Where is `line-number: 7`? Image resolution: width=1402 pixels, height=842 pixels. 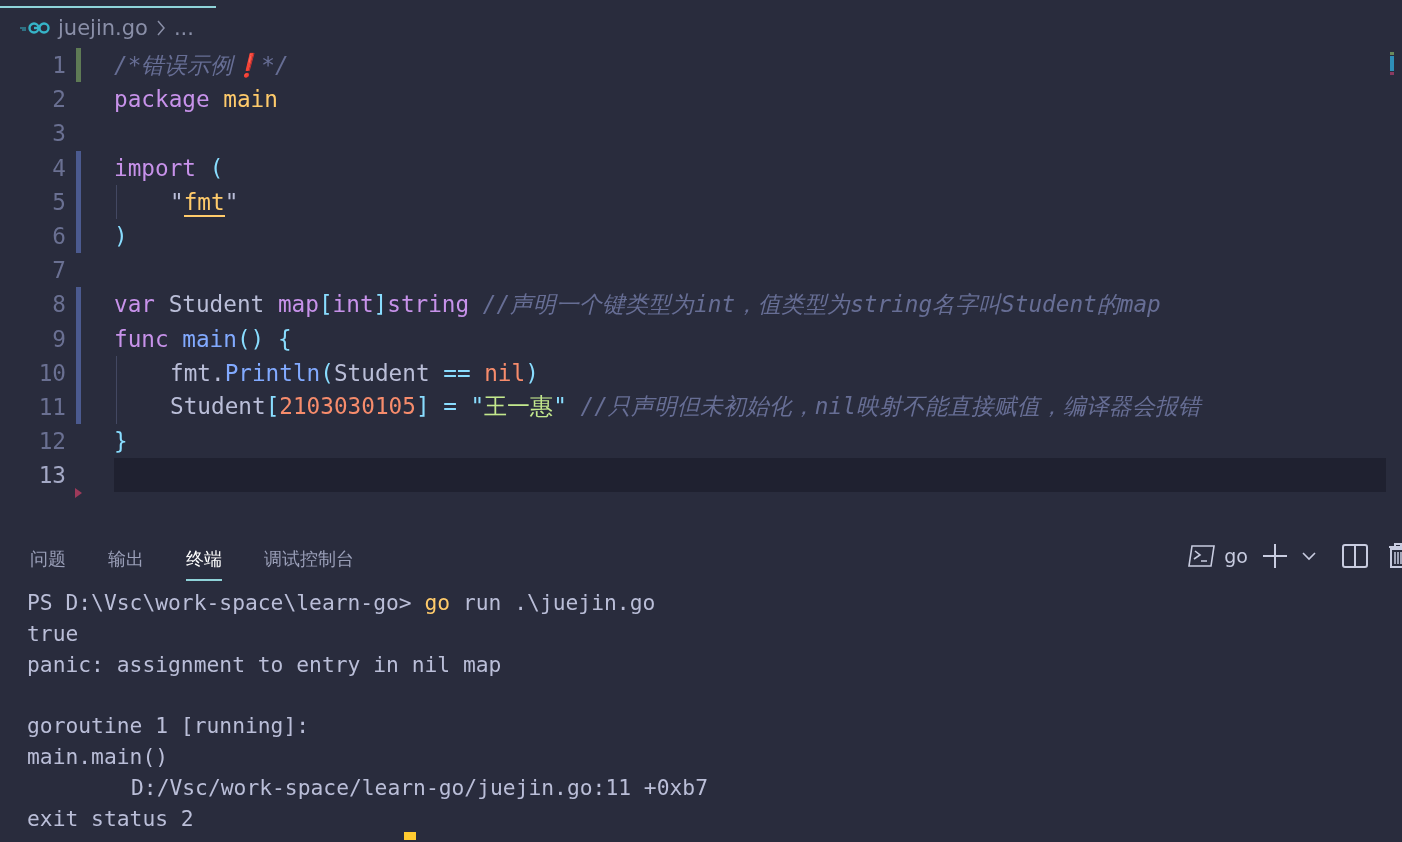
line-number: 7 is located at coordinates (58, 270).